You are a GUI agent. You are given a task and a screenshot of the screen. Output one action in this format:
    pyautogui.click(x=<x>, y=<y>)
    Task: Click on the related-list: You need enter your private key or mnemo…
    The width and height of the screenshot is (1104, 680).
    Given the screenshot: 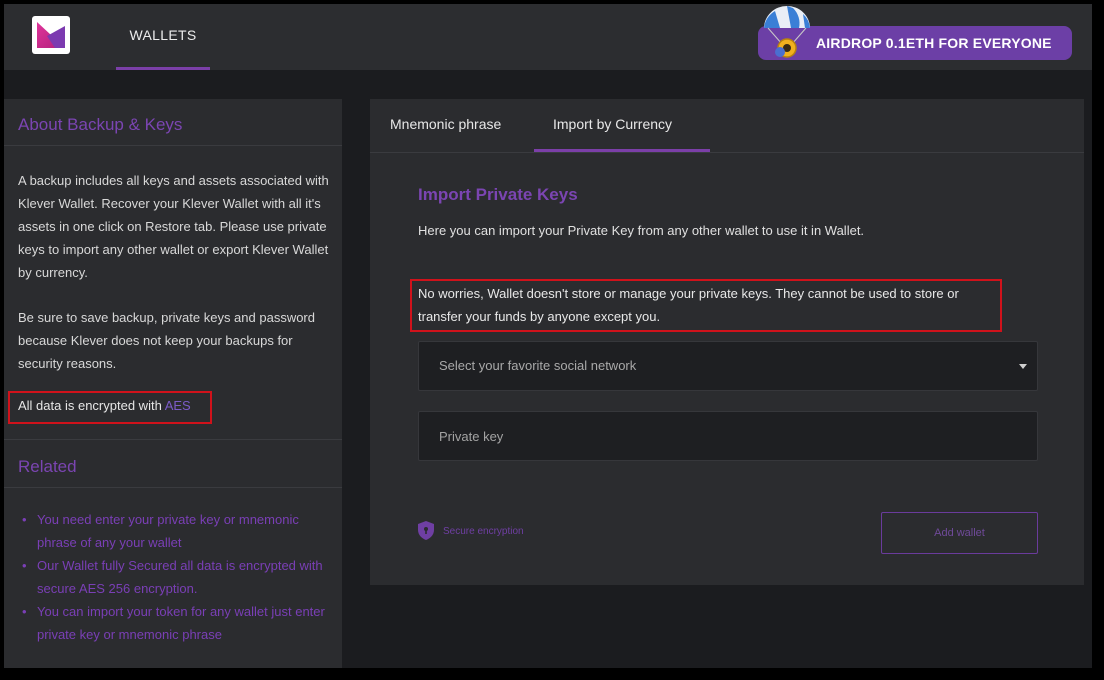 What is the action you would take?
    pyautogui.click(x=175, y=577)
    